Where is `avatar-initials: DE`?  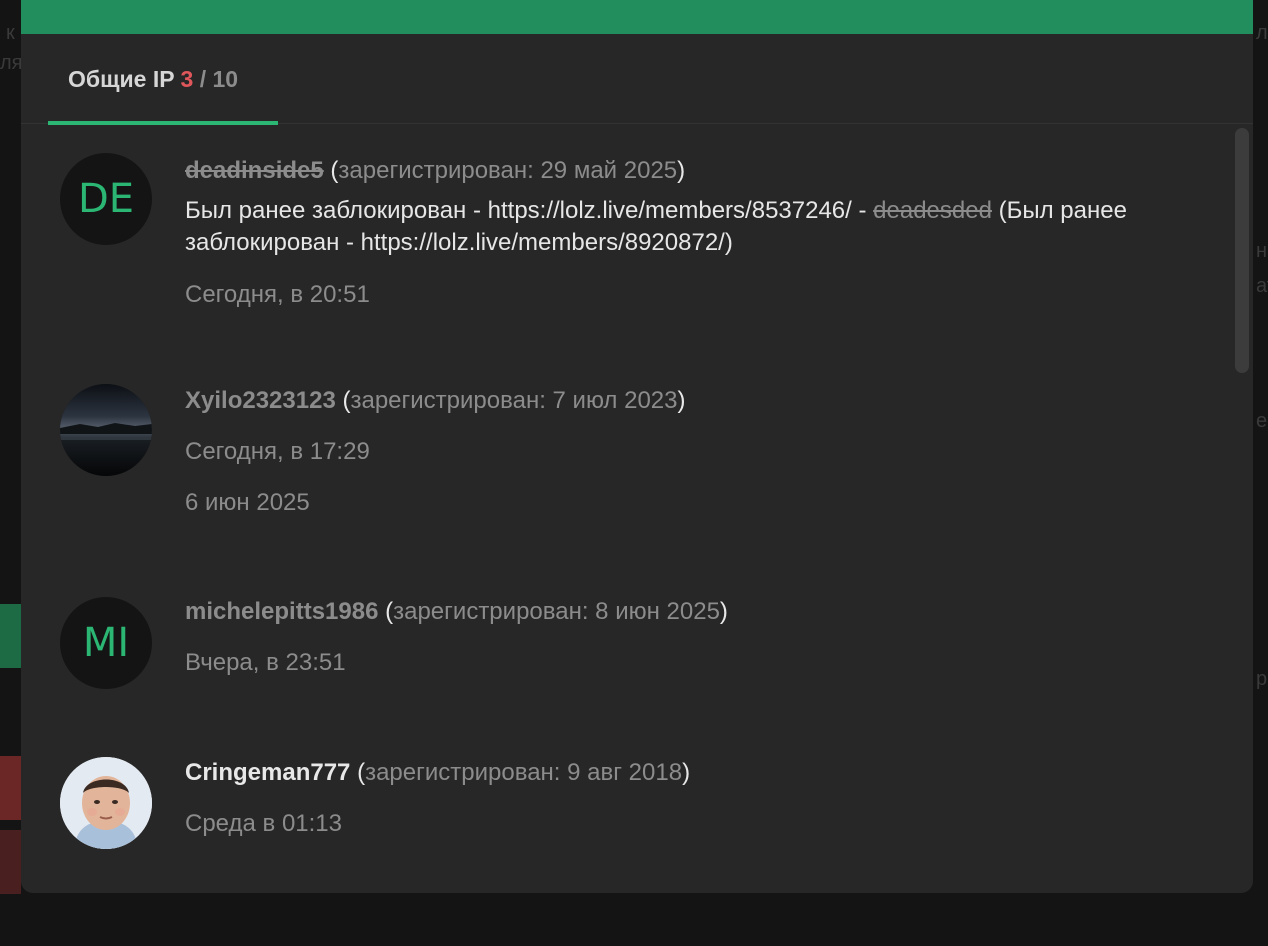 avatar-initials: DE is located at coordinates (106, 199).